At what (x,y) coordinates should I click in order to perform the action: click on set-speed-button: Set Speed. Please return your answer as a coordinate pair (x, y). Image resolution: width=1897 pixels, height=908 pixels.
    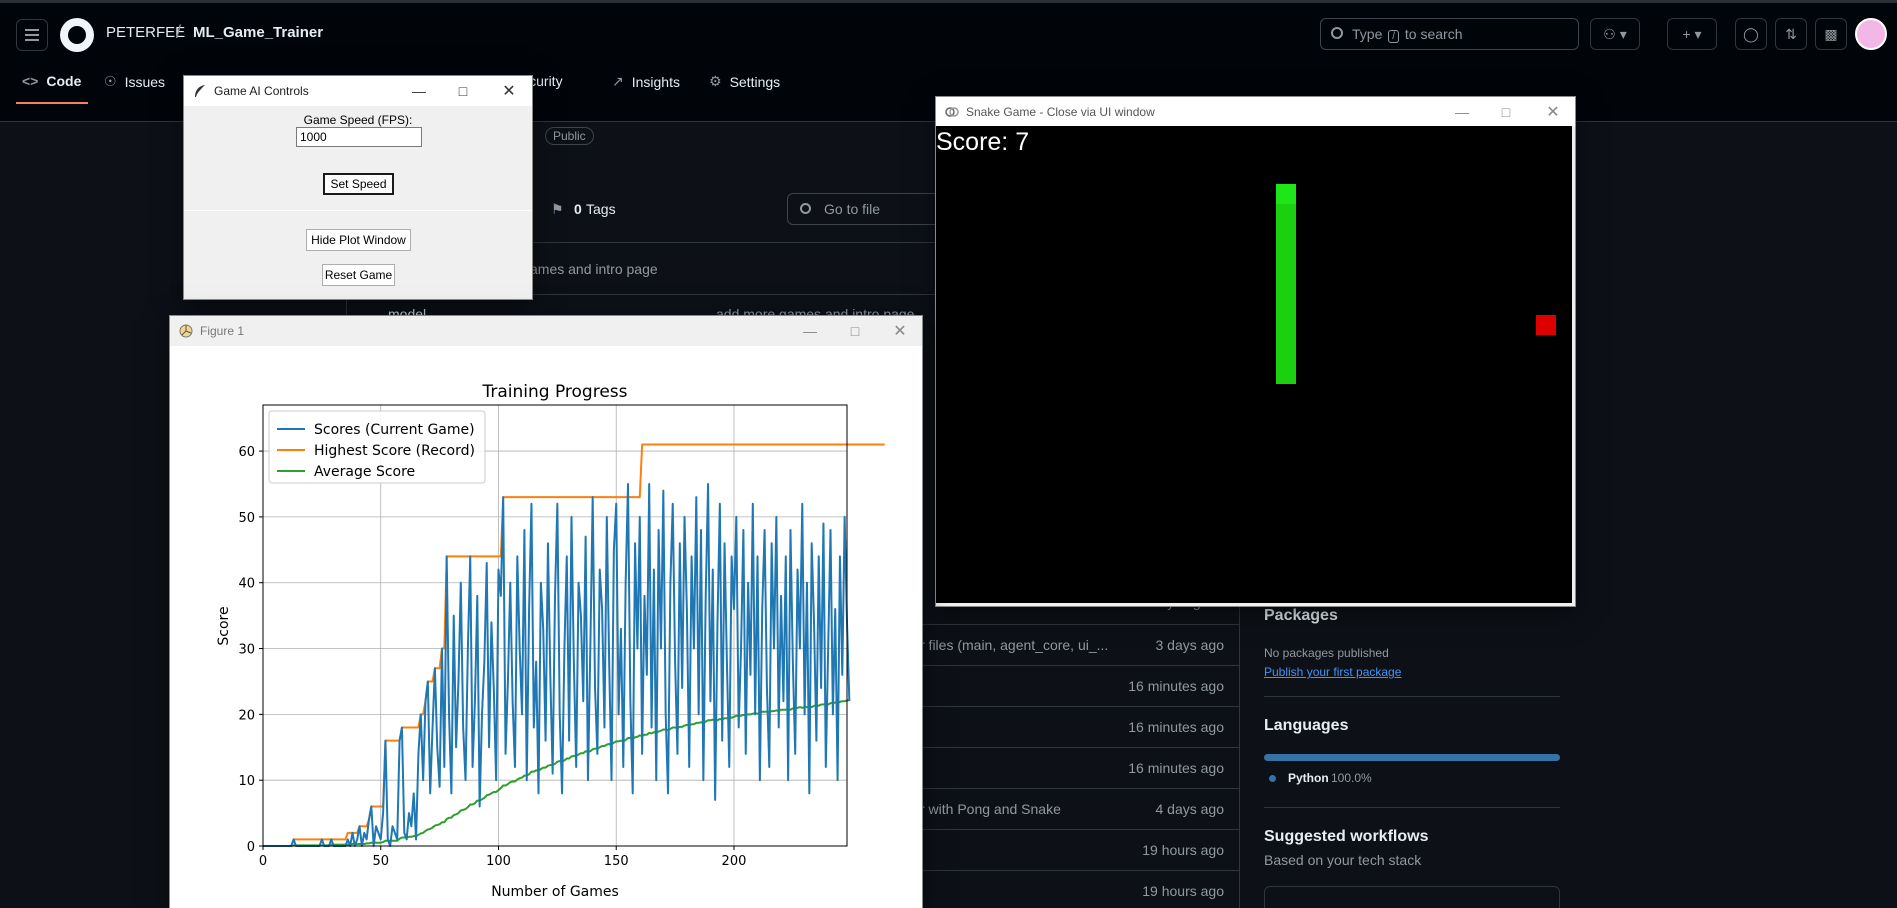
    Looking at the image, I should click on (358, 184).